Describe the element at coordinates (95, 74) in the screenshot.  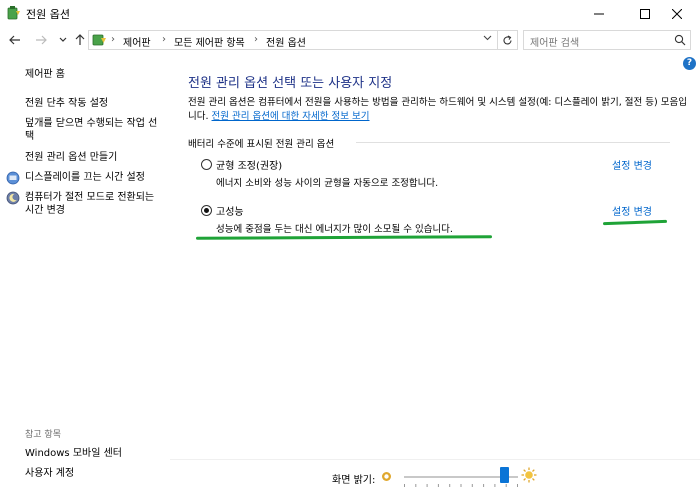
I see `sidebar-item-control-panel-home: 제어판 홈` at that location.